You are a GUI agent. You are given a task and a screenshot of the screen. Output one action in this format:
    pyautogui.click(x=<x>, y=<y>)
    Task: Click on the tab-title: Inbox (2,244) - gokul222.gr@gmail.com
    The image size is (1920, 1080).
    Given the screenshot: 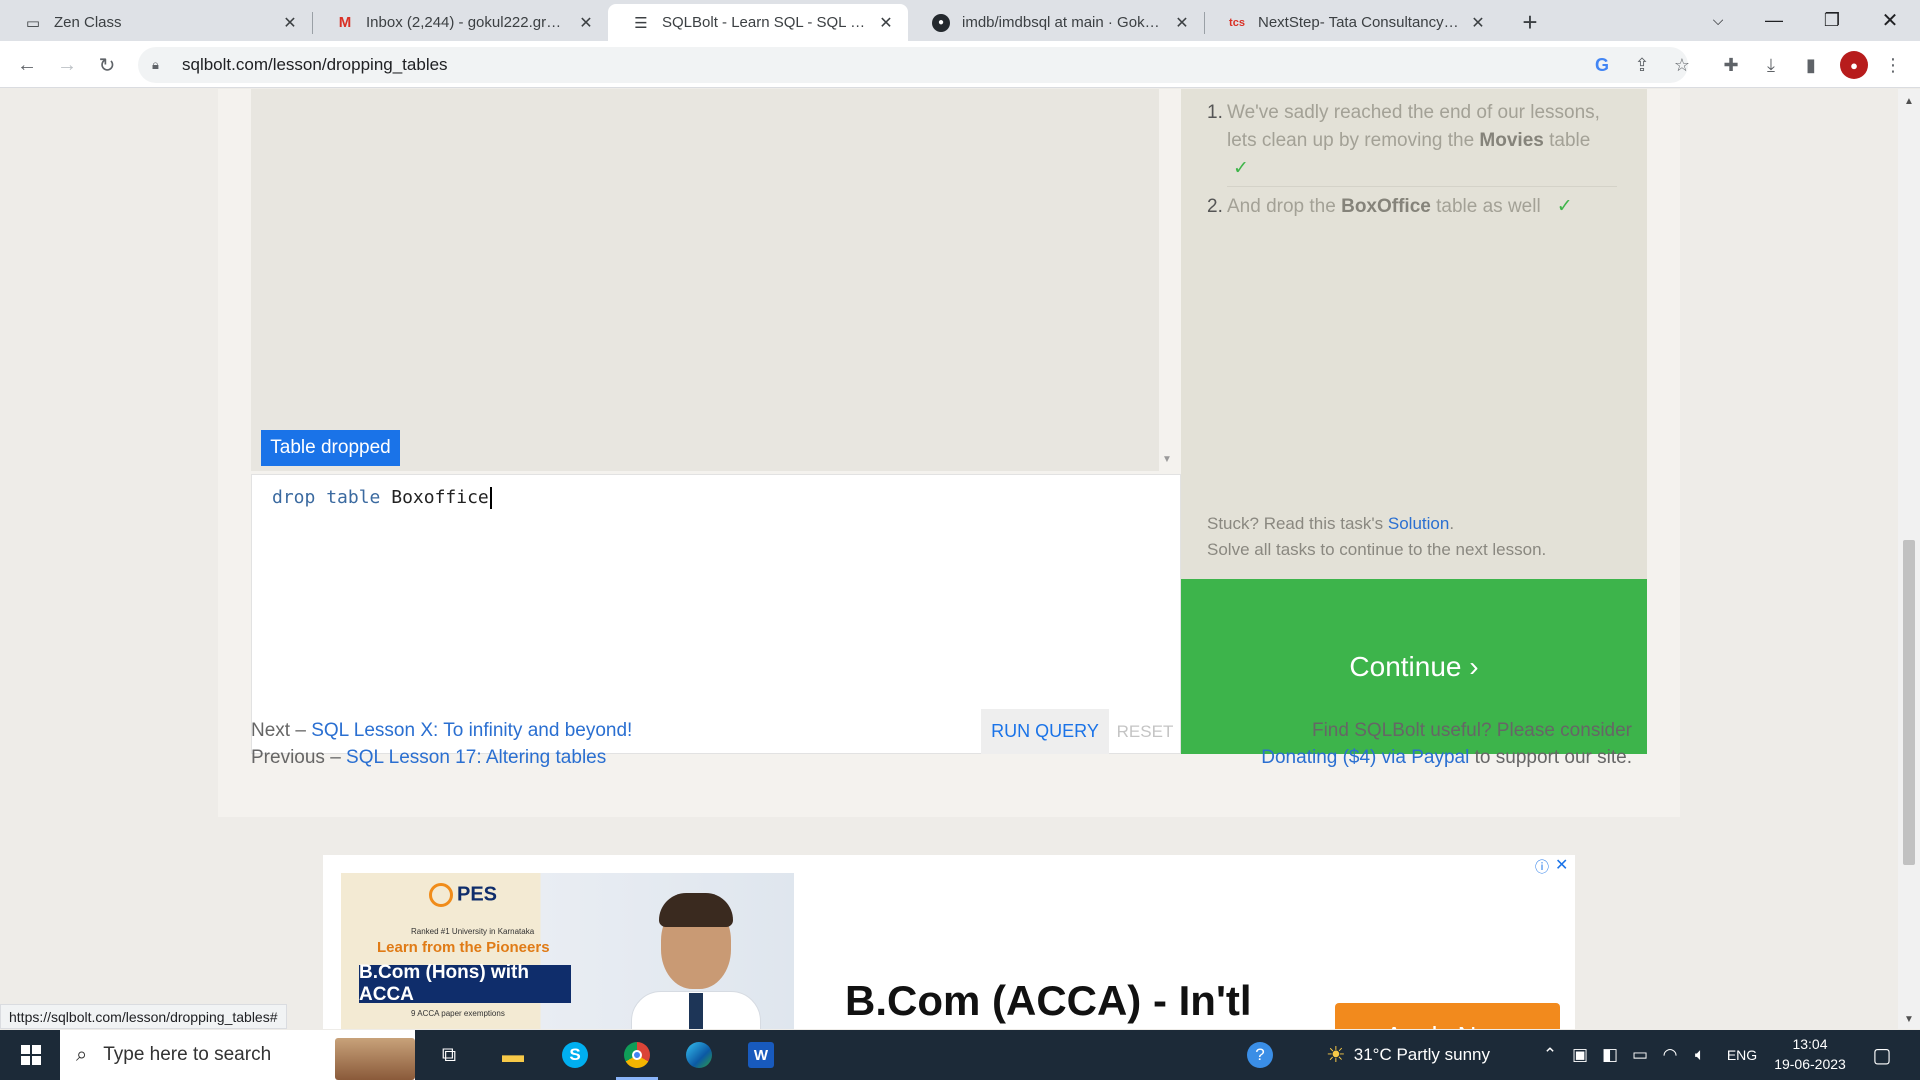 What is the action you would take?
    pyautogui.click(x=468, y=22)
    